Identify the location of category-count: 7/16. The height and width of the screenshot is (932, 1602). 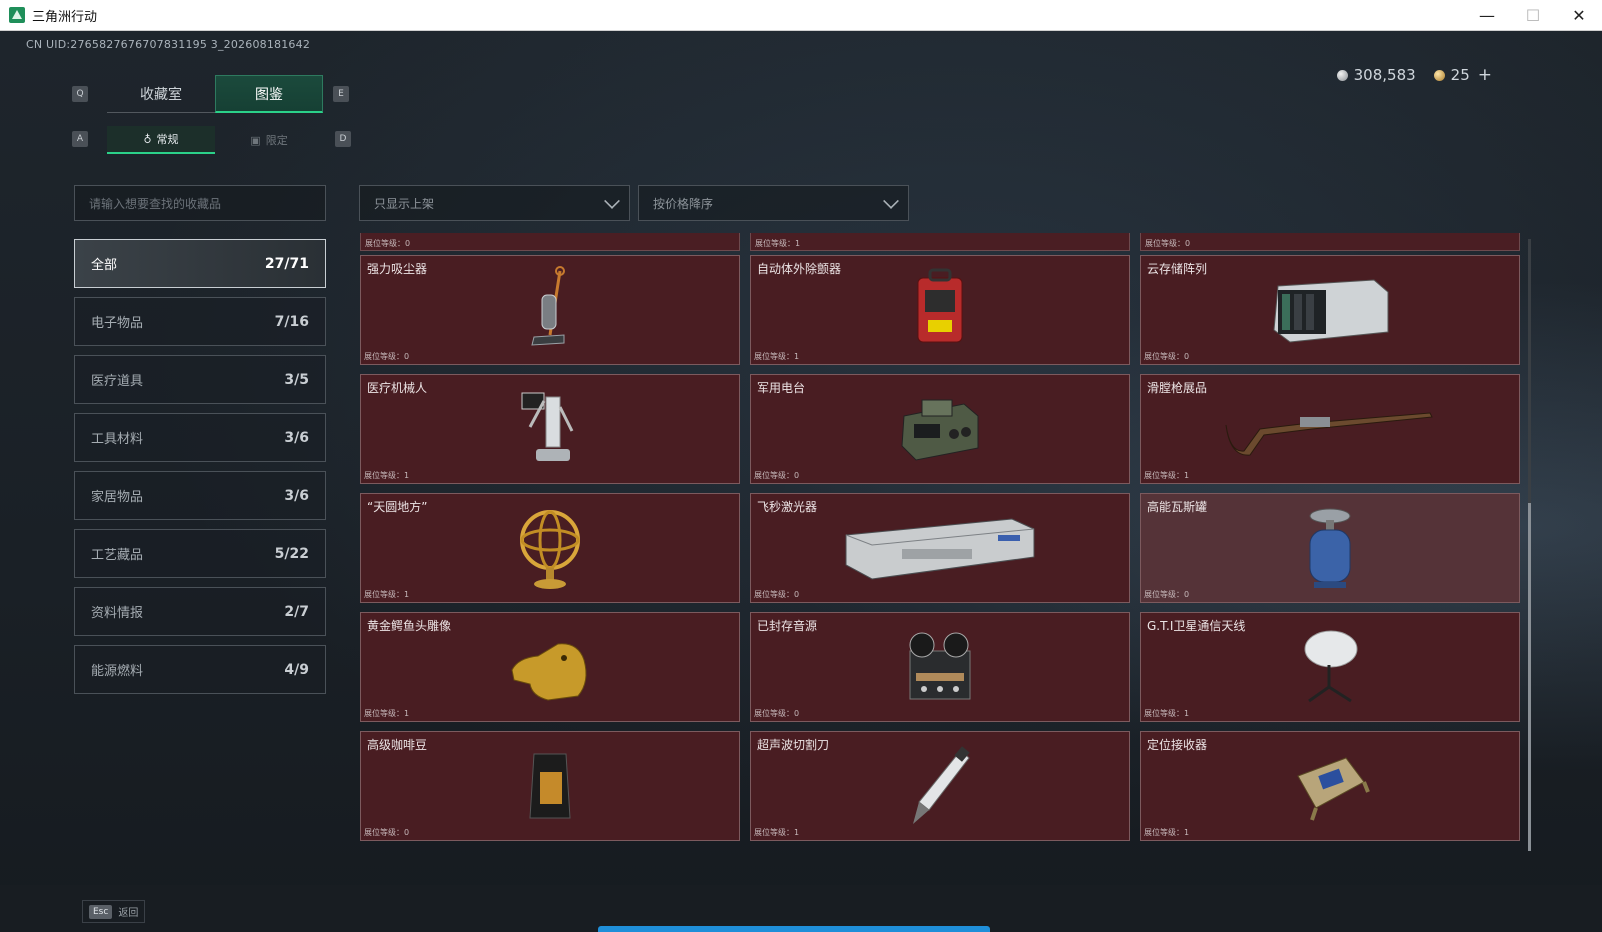
(291, 321).